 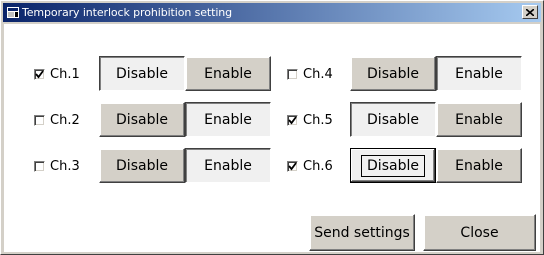 What do you see at coordinates (127, 12) in the screenshot?
I see `window-title: Temporary interlock prohibition setting` at bounding box center [127, 12].